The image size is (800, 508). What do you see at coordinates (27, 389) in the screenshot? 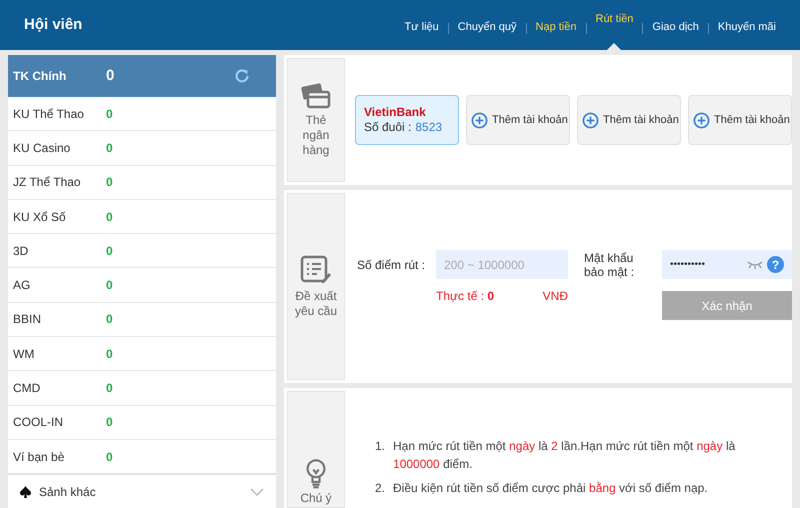
I see `wallet-name: CMD` at bounding box center [27, 389].